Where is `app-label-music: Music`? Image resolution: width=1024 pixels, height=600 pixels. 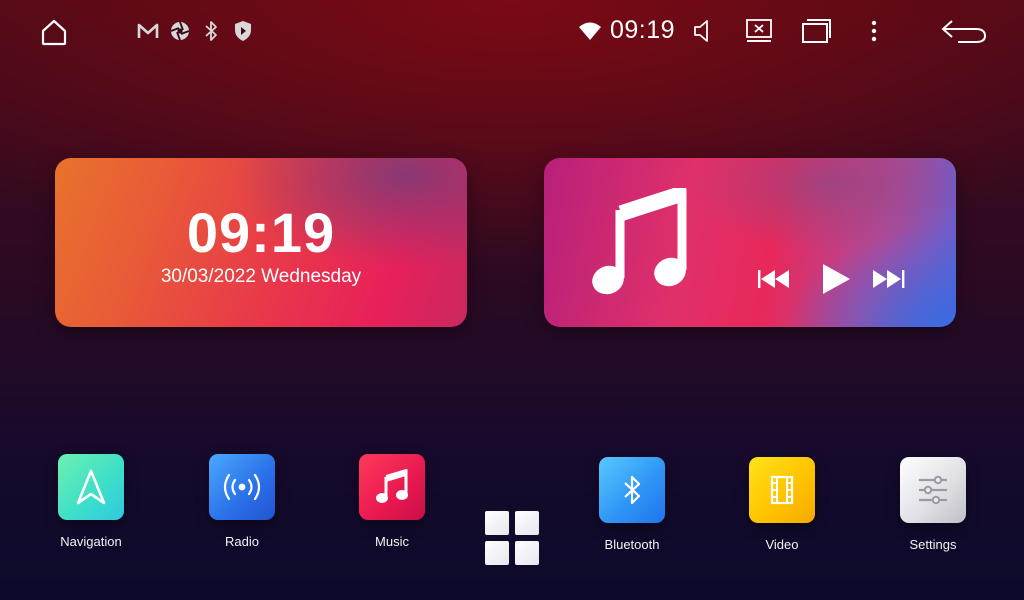
app-label-music: Music is located at coordinates (392, 541).